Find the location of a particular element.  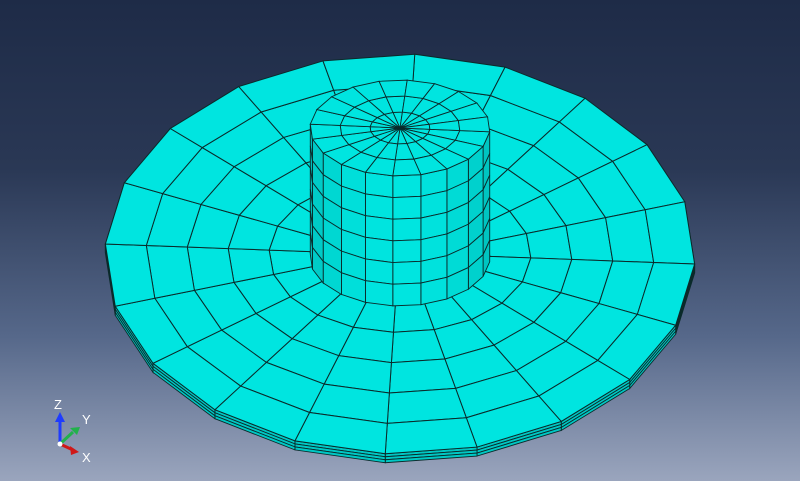

z-axis-arrow is located at coordinates (60, 417).